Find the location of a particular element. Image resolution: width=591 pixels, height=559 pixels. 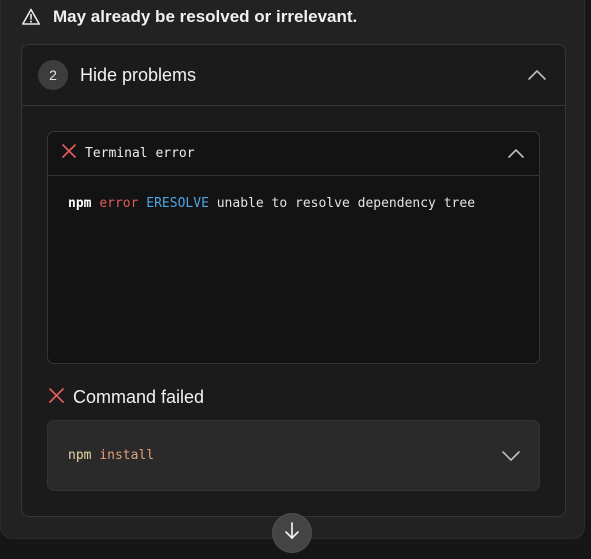

hide-problems-label: Hide problems is located at coordinates (138, 74).